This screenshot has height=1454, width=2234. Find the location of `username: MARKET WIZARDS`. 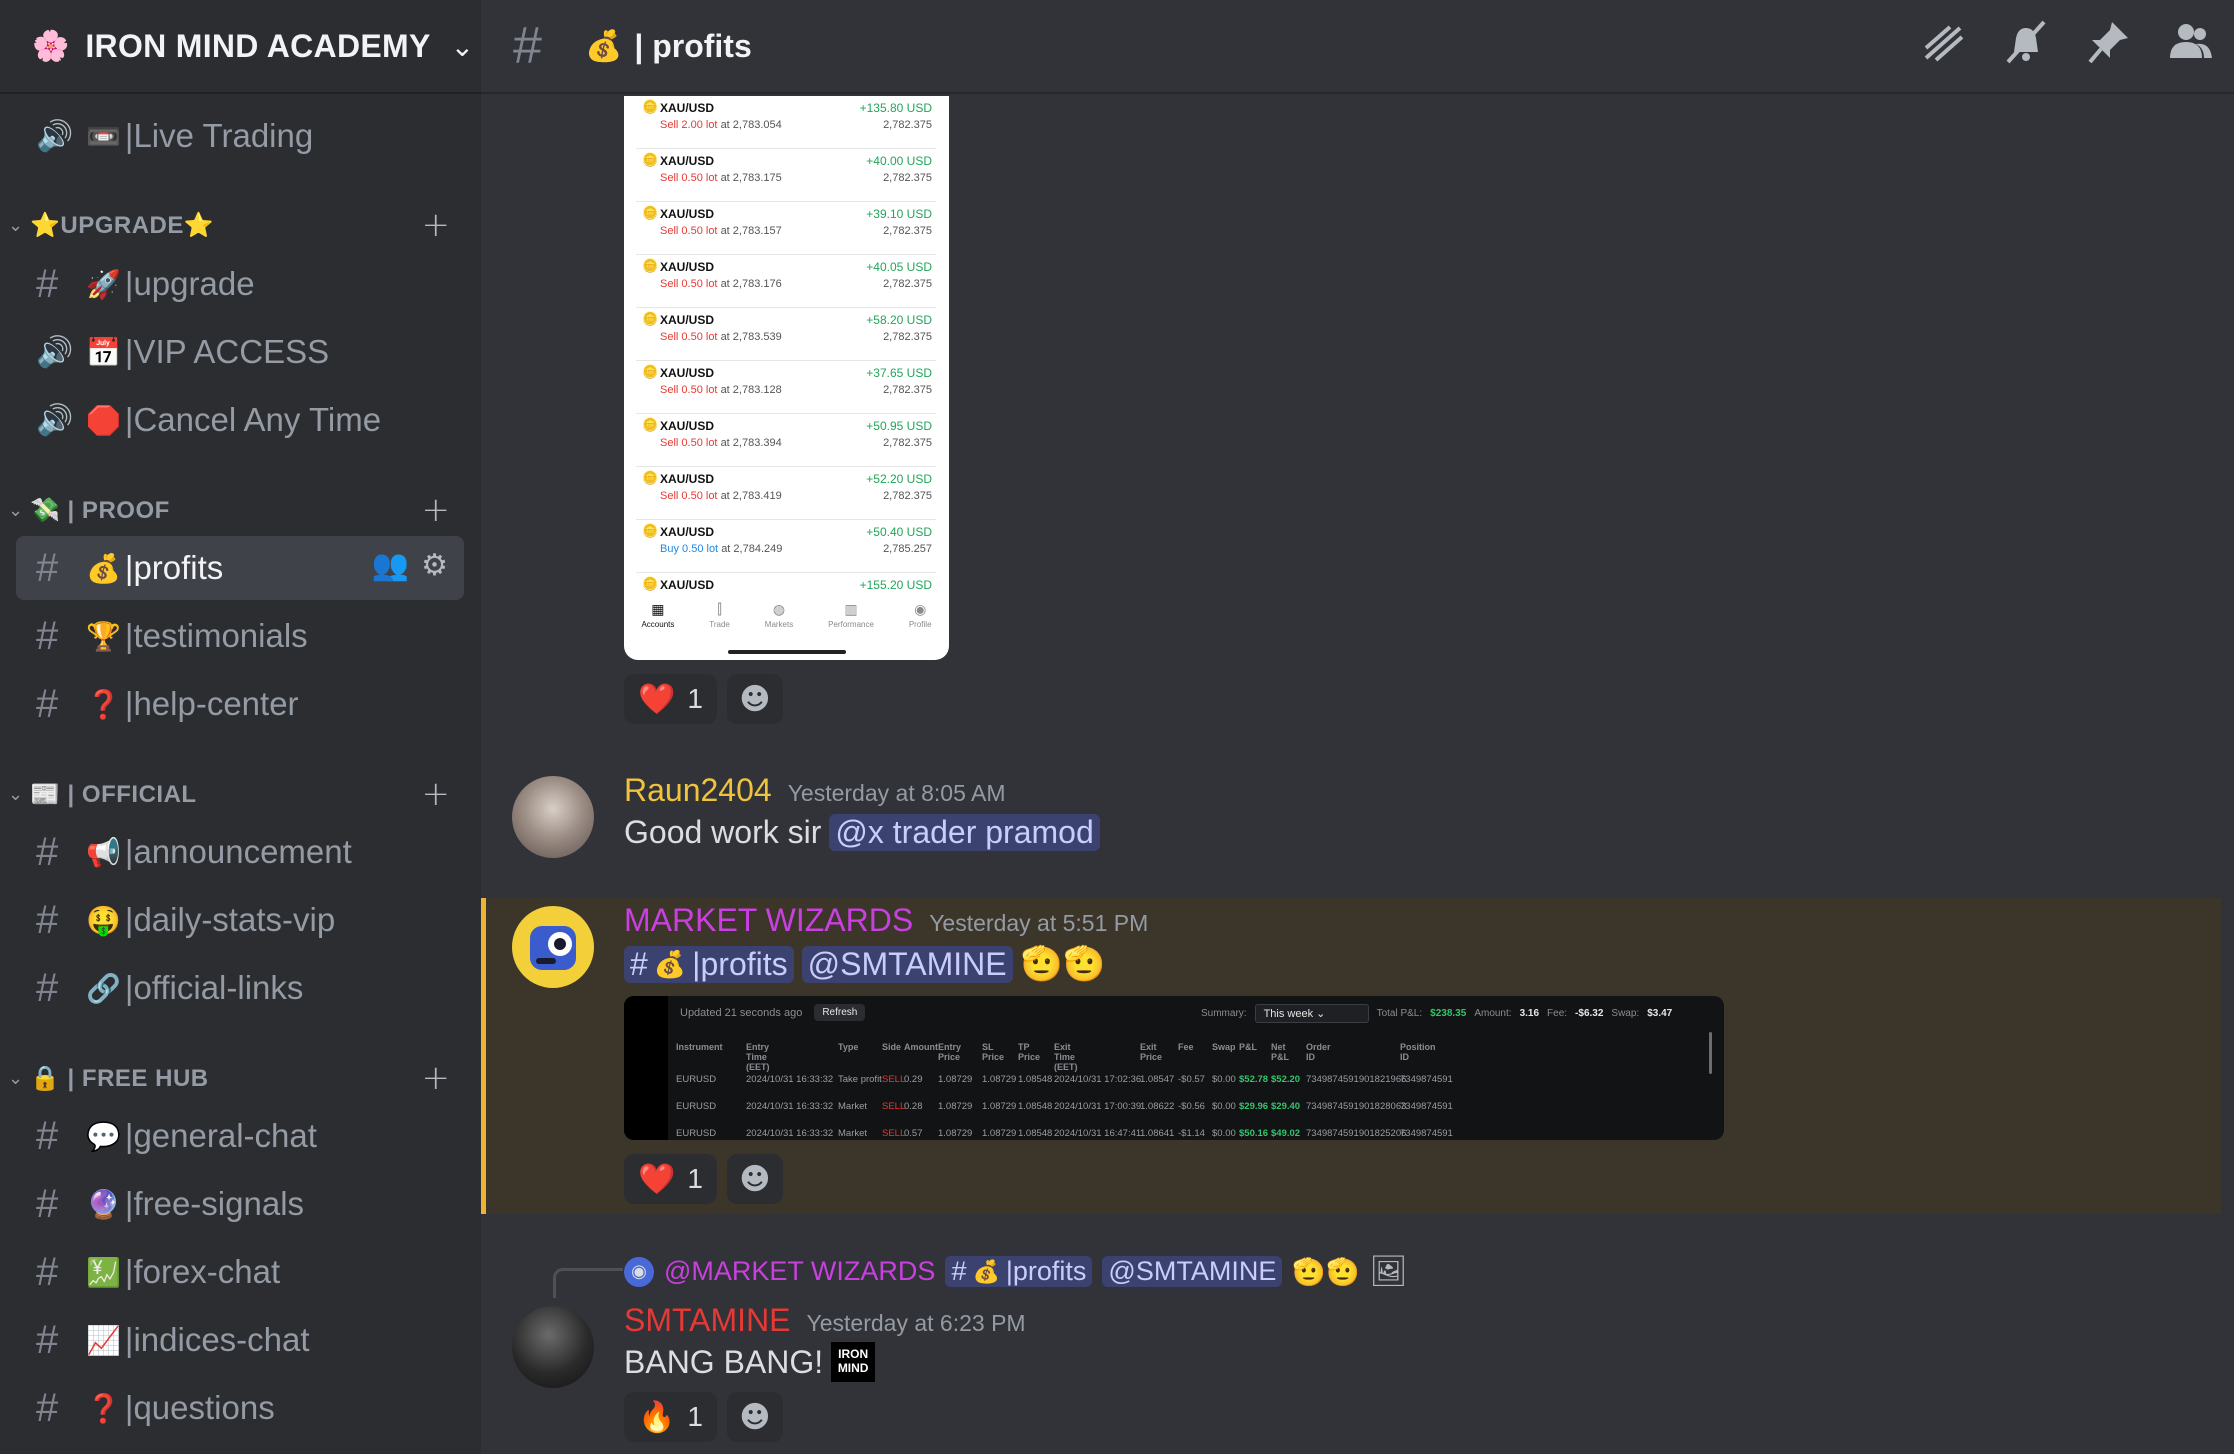

username: MARKET WIZARDS is located at coordinates (768, 920).